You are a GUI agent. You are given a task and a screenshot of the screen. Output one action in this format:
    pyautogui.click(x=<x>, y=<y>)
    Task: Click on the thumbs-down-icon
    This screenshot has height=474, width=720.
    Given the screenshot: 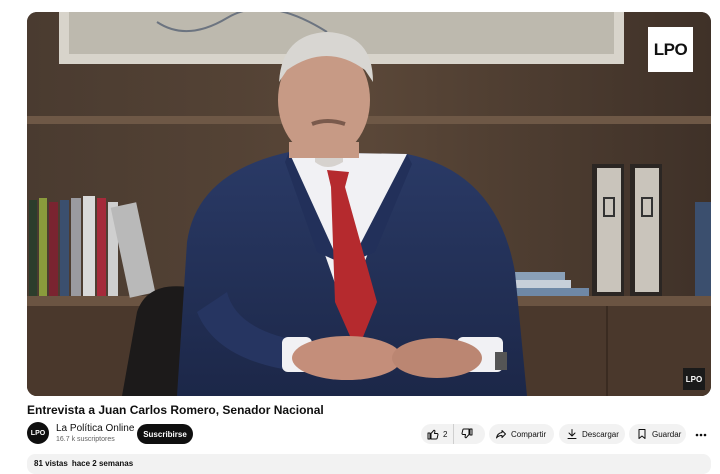 What is the action you would take?
    pyautogui.click(x=467, y=434)
    